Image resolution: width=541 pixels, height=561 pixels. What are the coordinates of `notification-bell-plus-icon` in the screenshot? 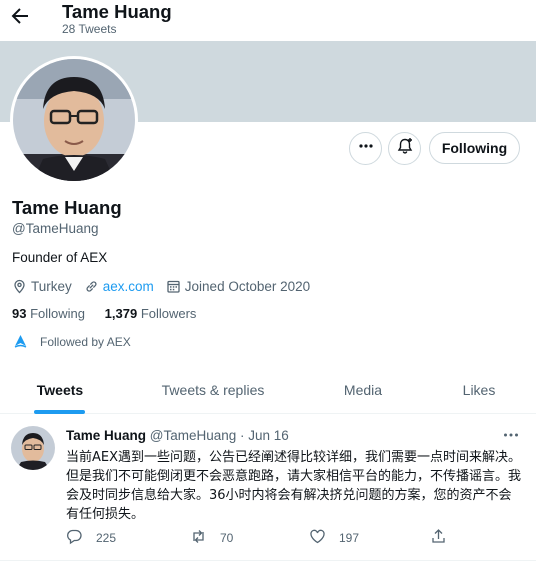 It's located at (405, 148).